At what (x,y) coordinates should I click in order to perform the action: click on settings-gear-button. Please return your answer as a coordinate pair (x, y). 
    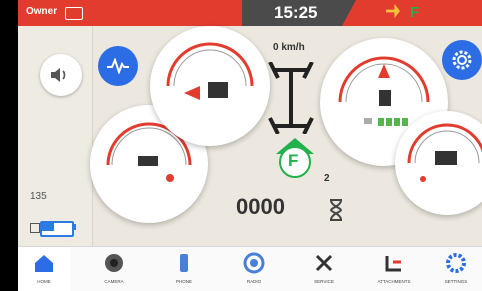
    Looking at the image, I should click on (462, 60).